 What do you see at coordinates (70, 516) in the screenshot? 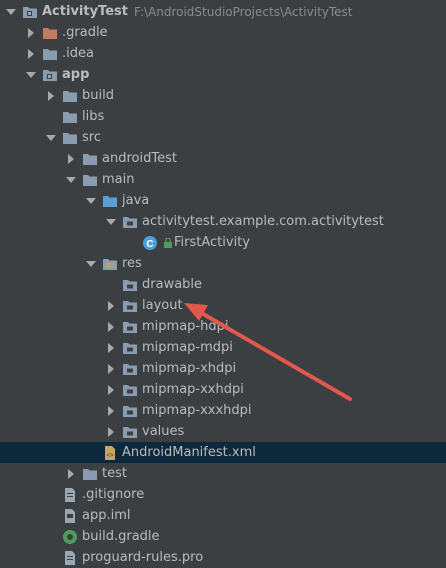
I see `iml-file-icon` at bounding box center [70, 516].